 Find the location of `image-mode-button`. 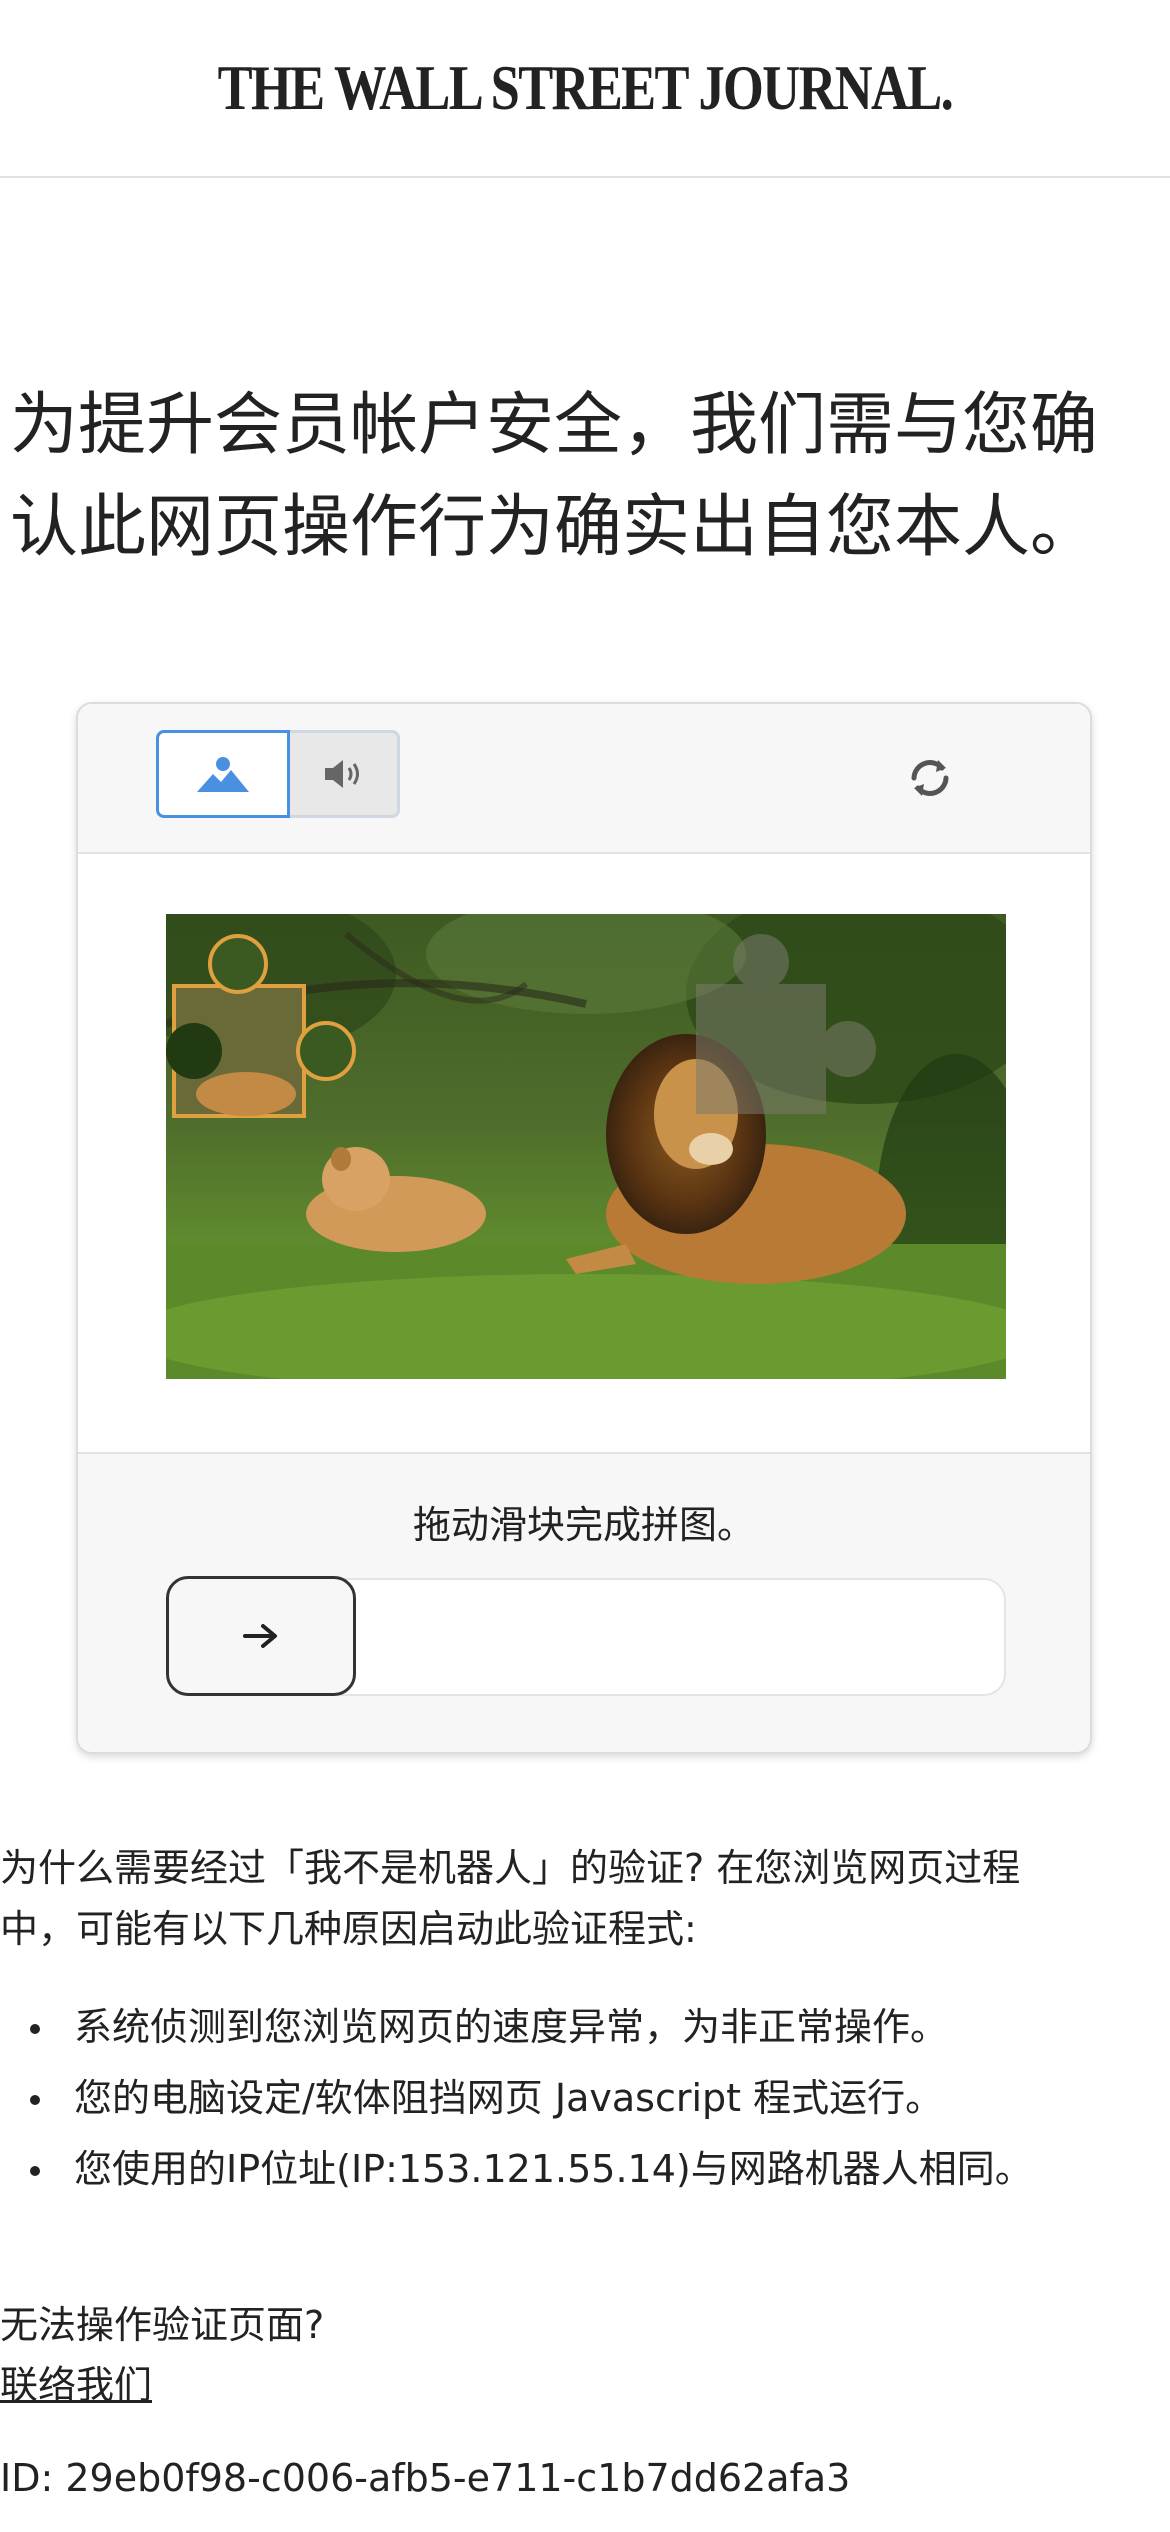

image-mode-button is located at coordinates (223, 774).